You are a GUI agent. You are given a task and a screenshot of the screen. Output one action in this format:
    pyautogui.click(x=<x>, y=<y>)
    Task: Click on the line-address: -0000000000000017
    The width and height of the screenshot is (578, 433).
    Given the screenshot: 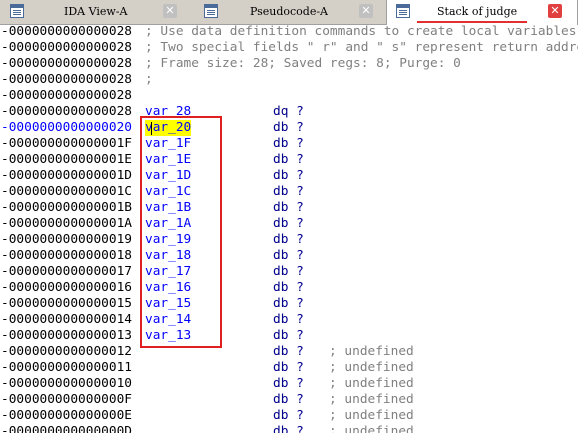 What is the action you would take?
    pyautogui.click(x=66, y=271)
    